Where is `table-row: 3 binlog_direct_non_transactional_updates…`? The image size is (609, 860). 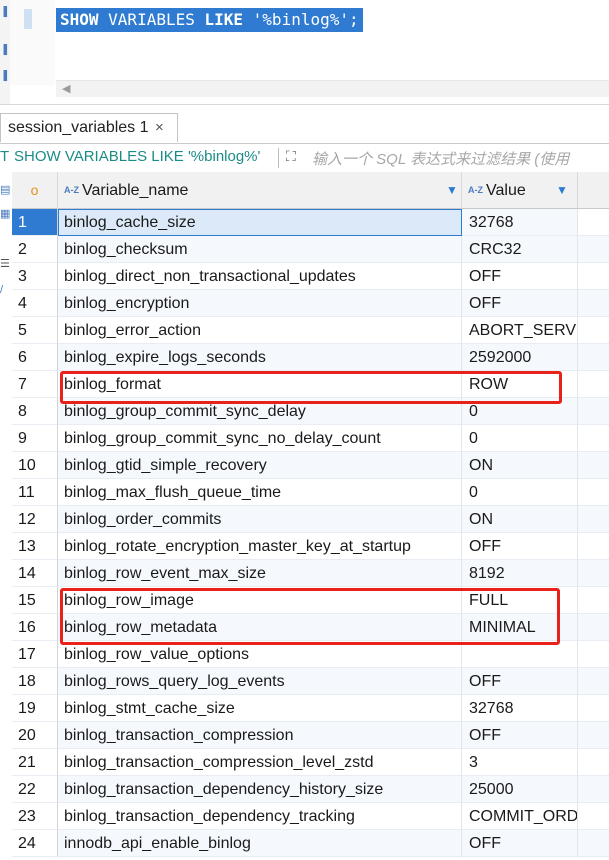 table-row: 3 binlog_direct_non_transactional_updates… is located at coordinates (310, 276).